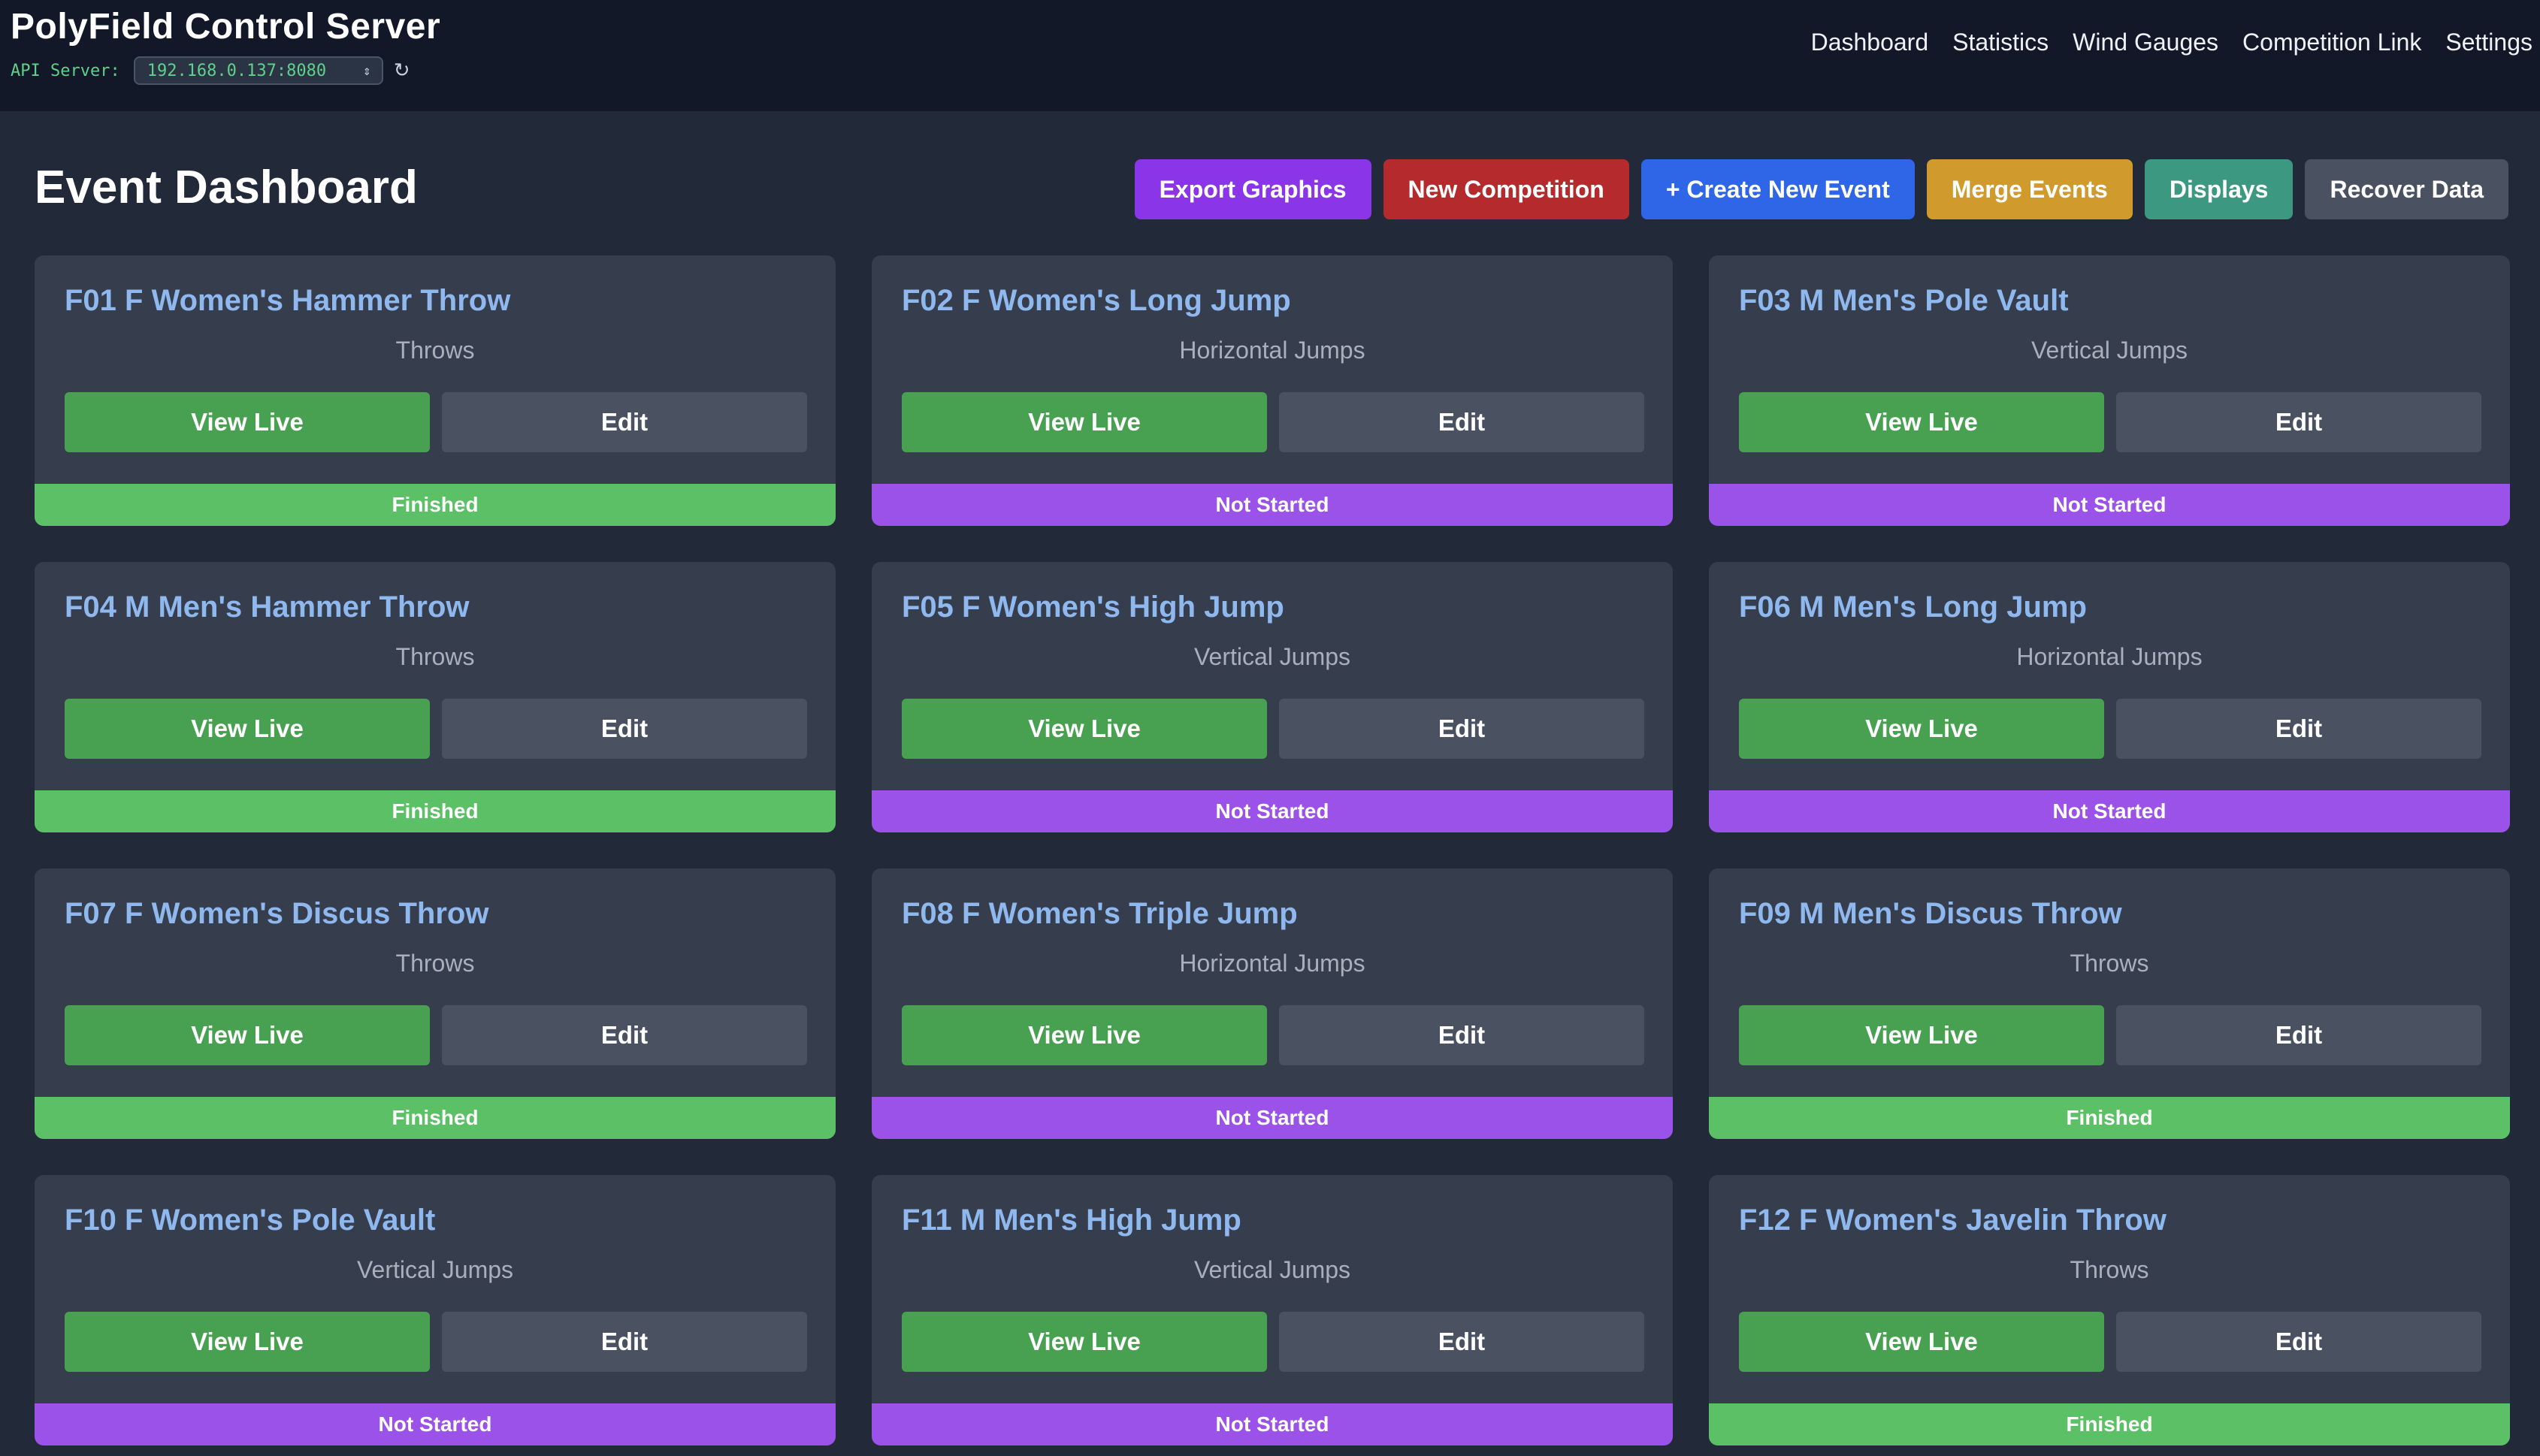 This screenshot has width=2540, height=1456. What do you see at coordinates (1904, 300) in the screenshot?
I see `event-title: F03 M Men's Pole Vault` at bounding box center [1904, 300].